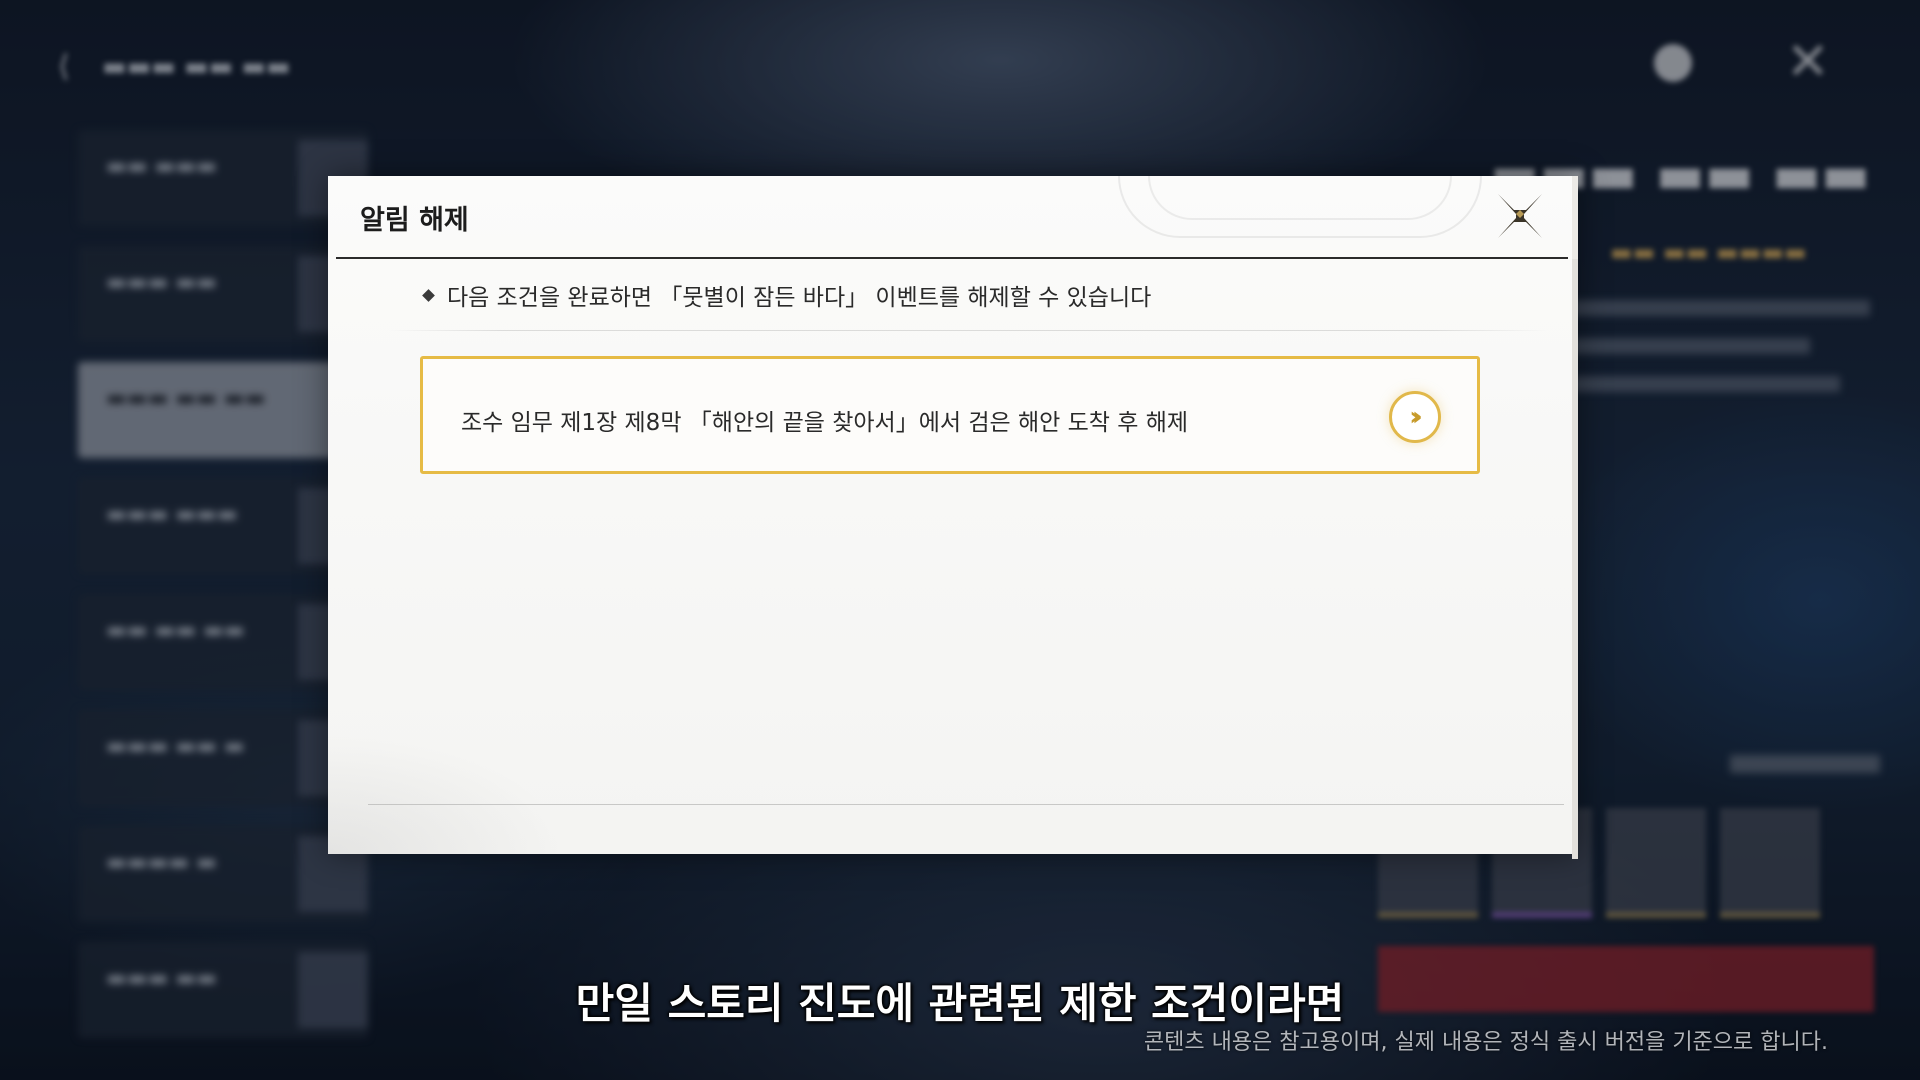 The height and width of the screenshot is (1080, 1920). I want to click on video-subtitle: 만일 스토리 진도에 관련된 제한 조건이라면, so click(960, 1003).